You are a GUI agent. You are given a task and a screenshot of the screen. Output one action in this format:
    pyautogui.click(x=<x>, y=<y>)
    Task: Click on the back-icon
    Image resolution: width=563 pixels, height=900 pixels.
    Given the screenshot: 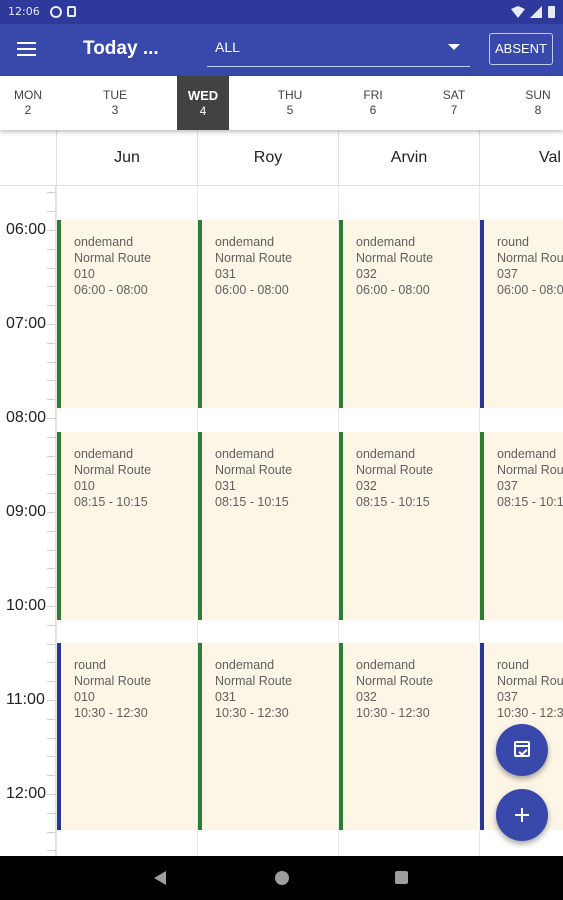 What is the action you would take?
    pyautogui.click(x=160, y=878)
    